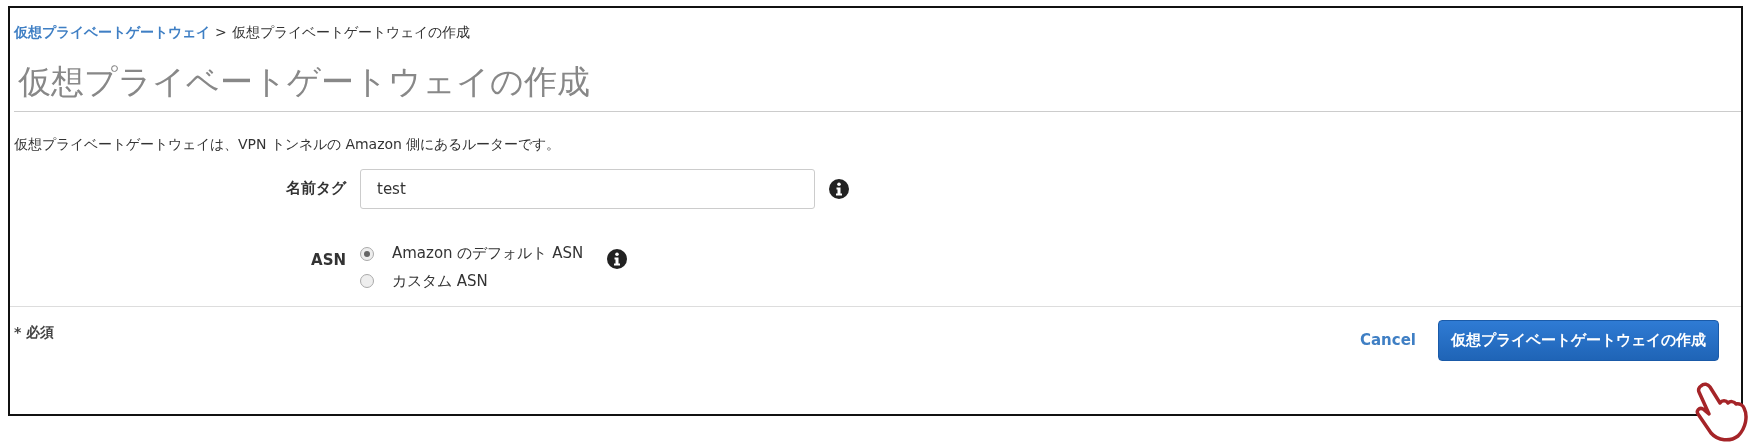 The width and height of the screenshot is (1748, 442). I want to click on description-text: 仮想プライベートゲートウェイは、VPN トンネルの Amazon 側にあるルーターです。, so click(287, 143).